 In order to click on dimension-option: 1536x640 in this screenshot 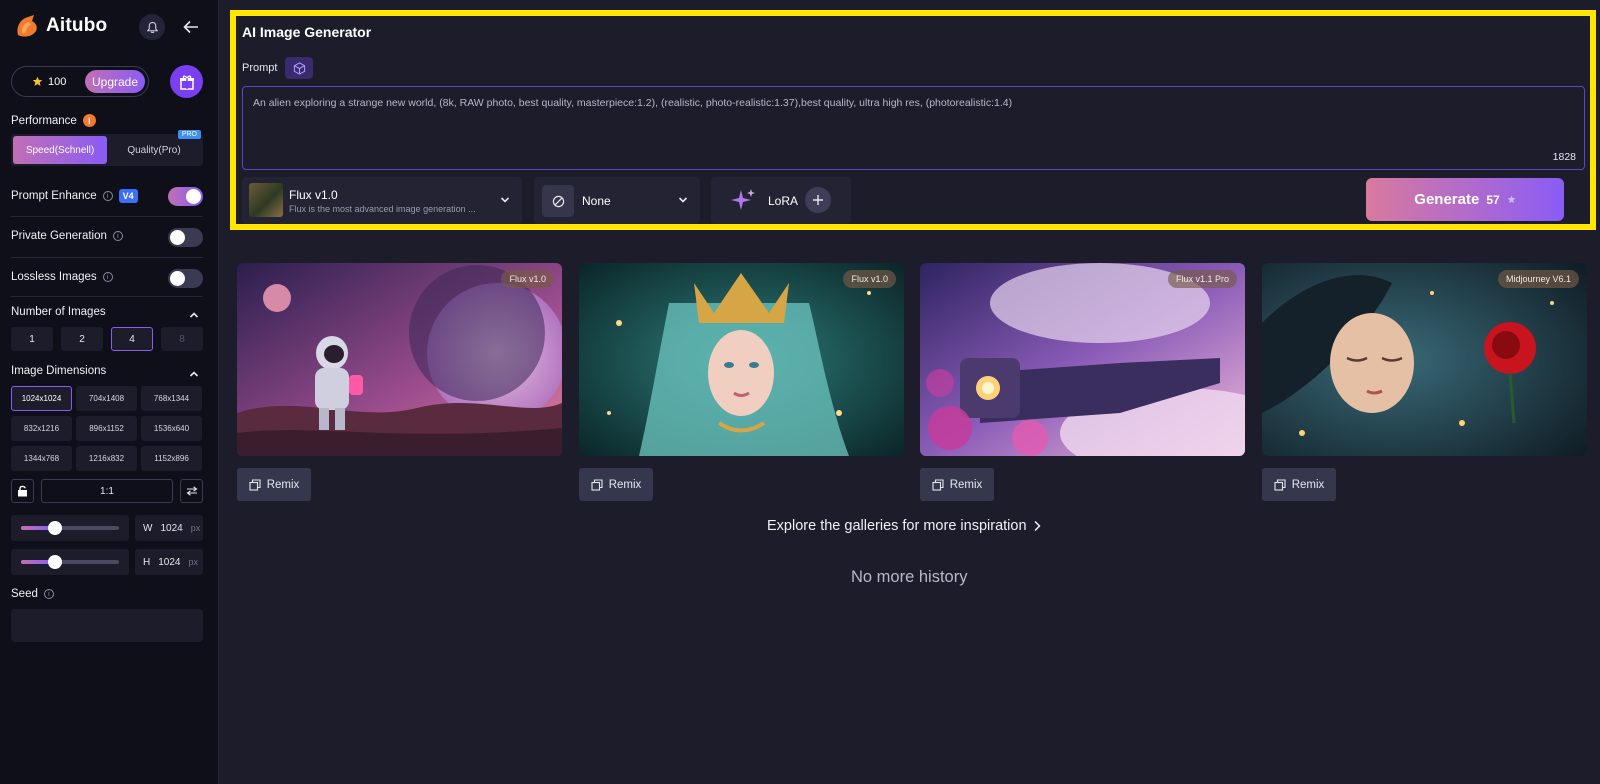, I will do `click(171, 428)`.